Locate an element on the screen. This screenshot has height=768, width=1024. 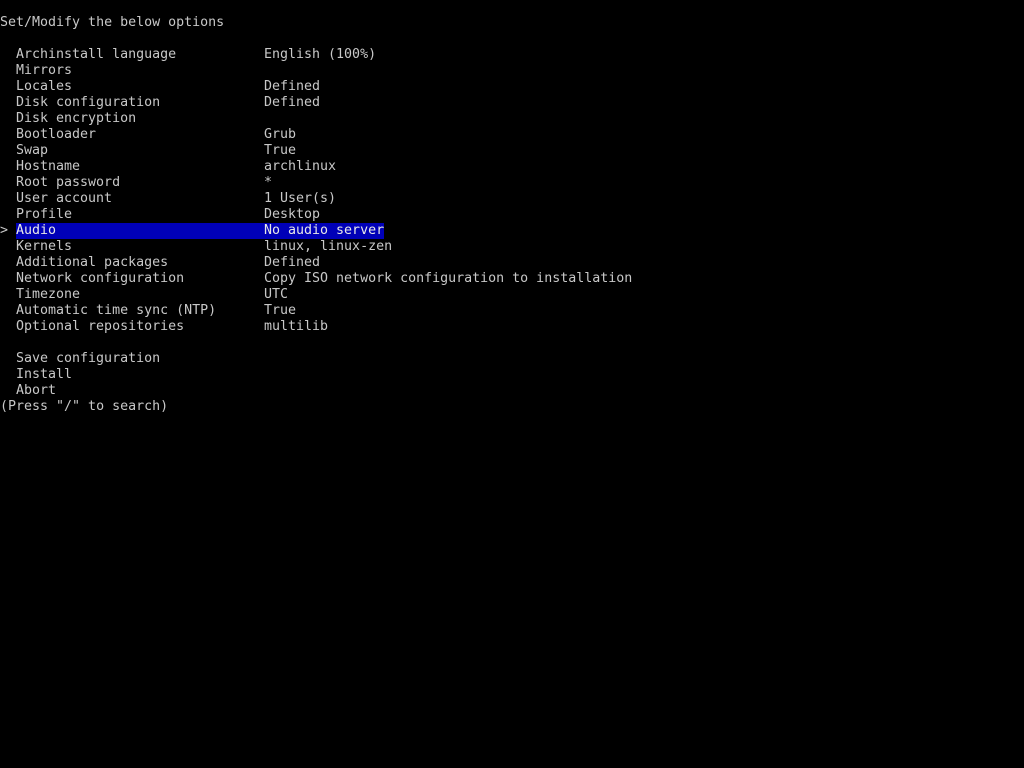
menu-item-root-password: Root password * is located at coordinates (512, 183).